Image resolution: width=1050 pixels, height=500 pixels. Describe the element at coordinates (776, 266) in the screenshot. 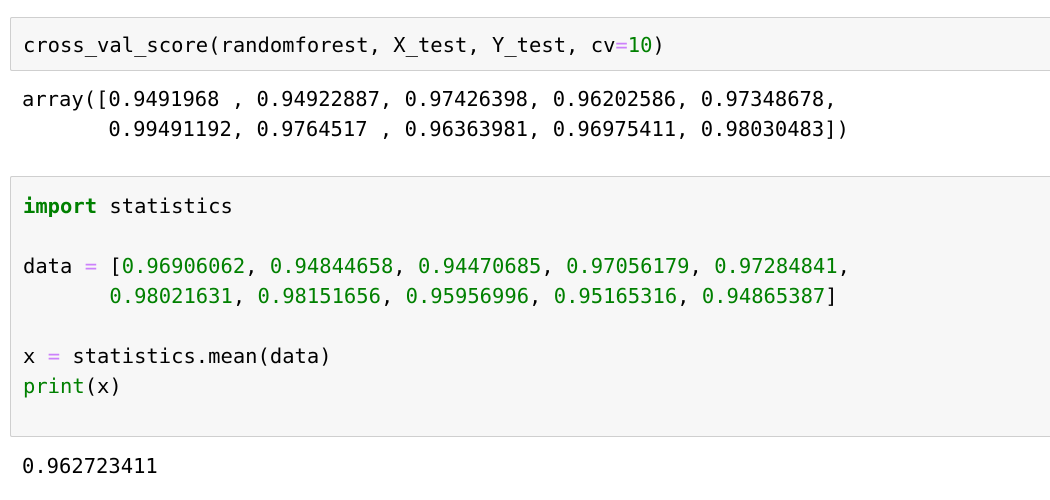

I see `number-token: 0.97284841` at that location.